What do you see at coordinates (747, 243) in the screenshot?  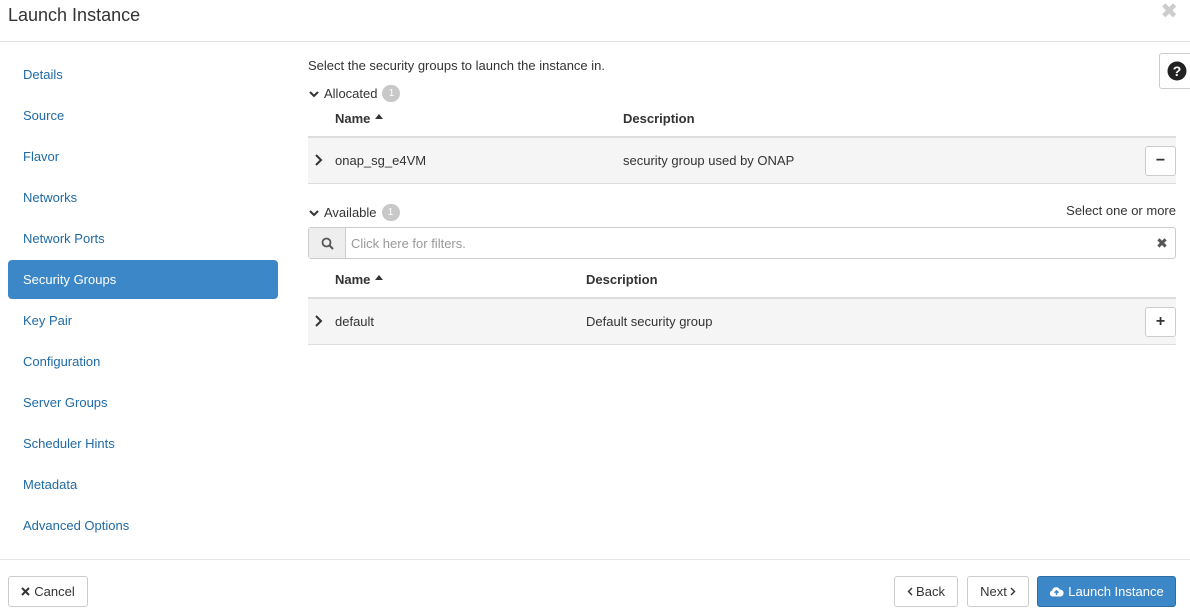 I see `filter-input` at bounding box center [747, 243].